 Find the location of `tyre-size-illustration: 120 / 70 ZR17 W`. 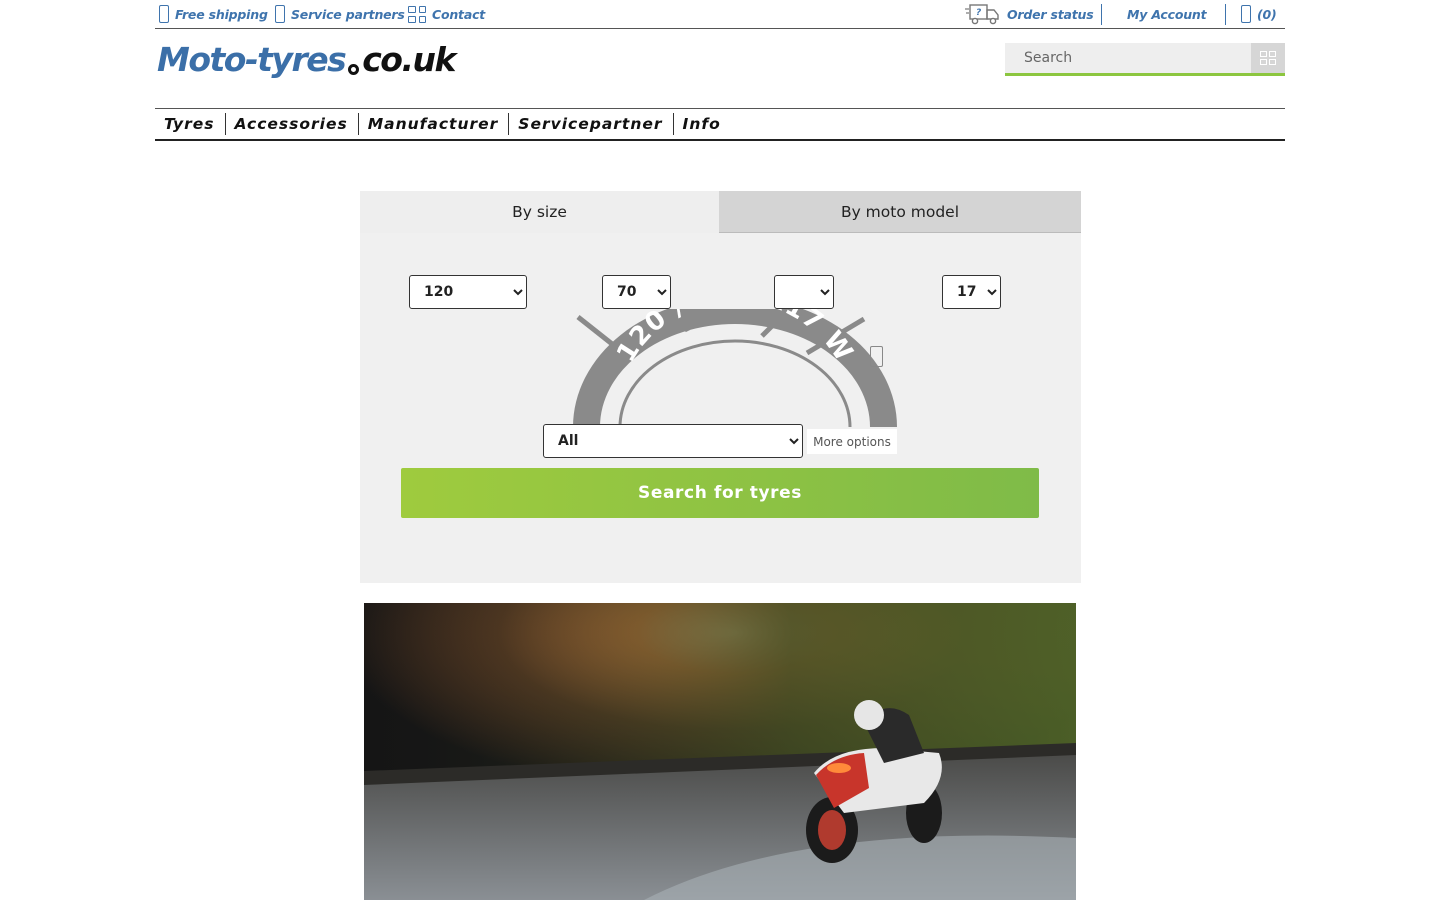

tyre-size-illustration: 120 / 70 ZR17 W is located at coordinates (735, 368).